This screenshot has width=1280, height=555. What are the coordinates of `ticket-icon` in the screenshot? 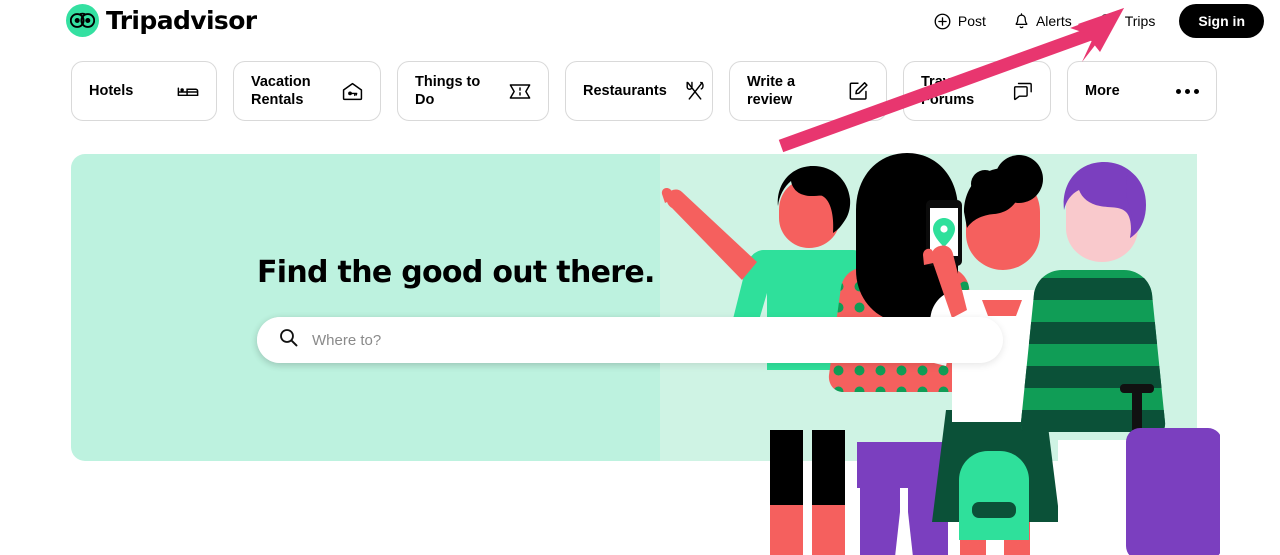 It's located at (520, 91).